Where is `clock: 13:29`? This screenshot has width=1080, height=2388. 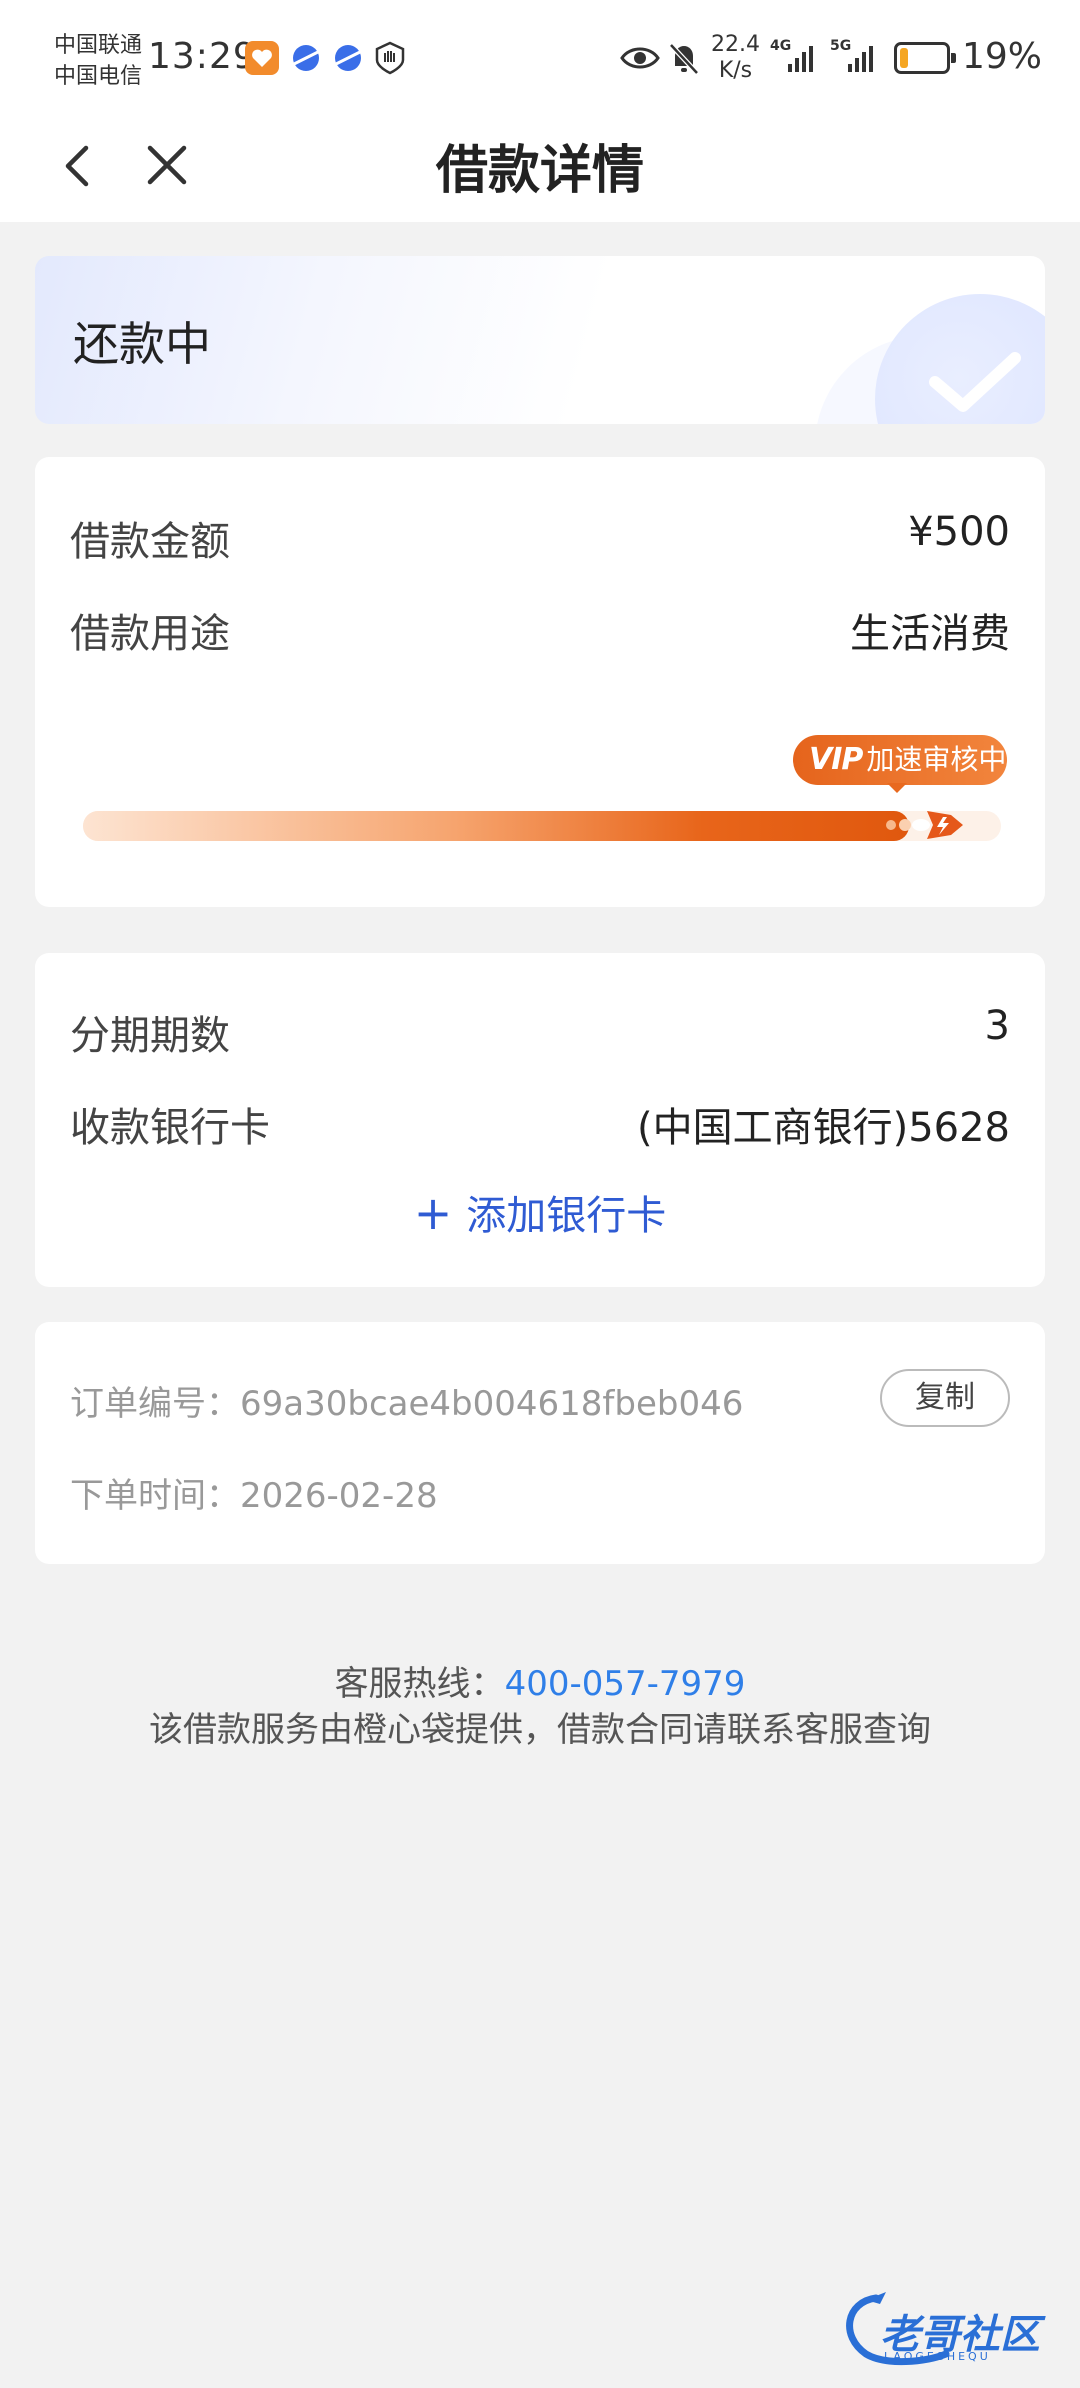 clock: 13:29 is located at coordinates (202, 56).